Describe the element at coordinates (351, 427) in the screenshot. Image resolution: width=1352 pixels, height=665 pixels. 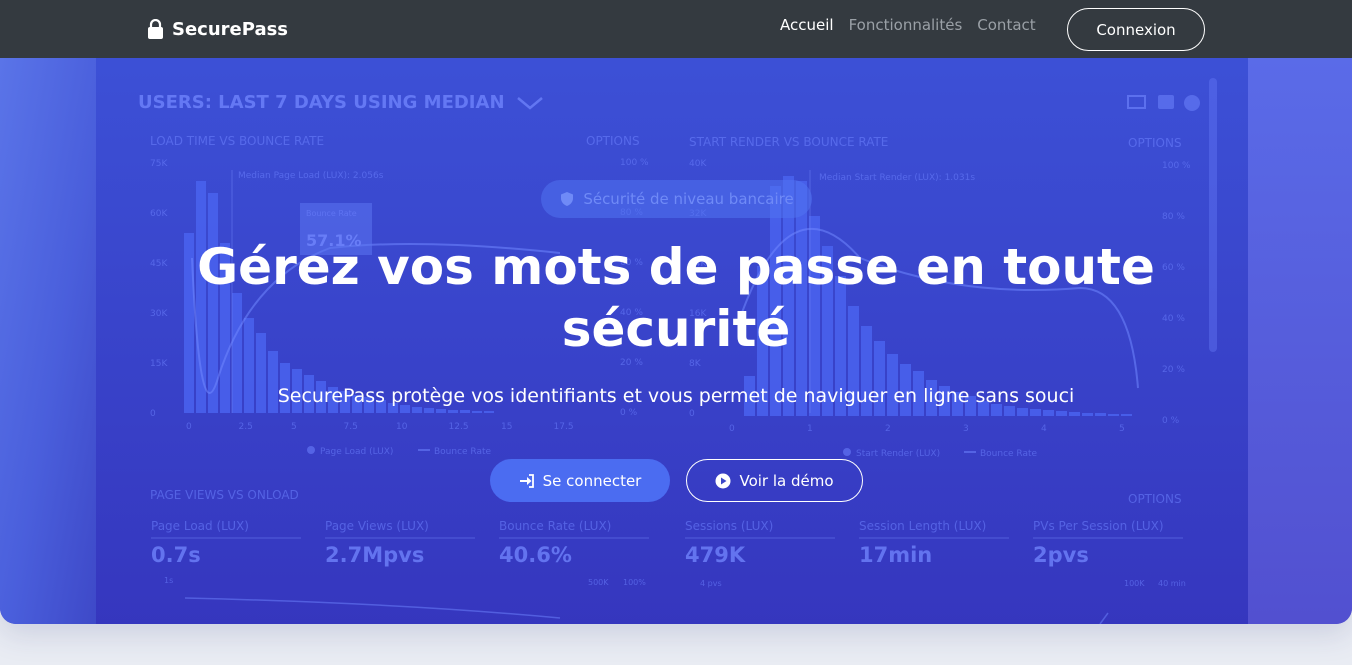
I see `left-x-tick: 7.5` at that location.